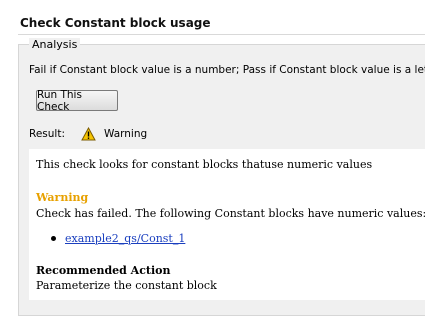  I want to click on run-check-button: Run This Check, so click(77, 100).